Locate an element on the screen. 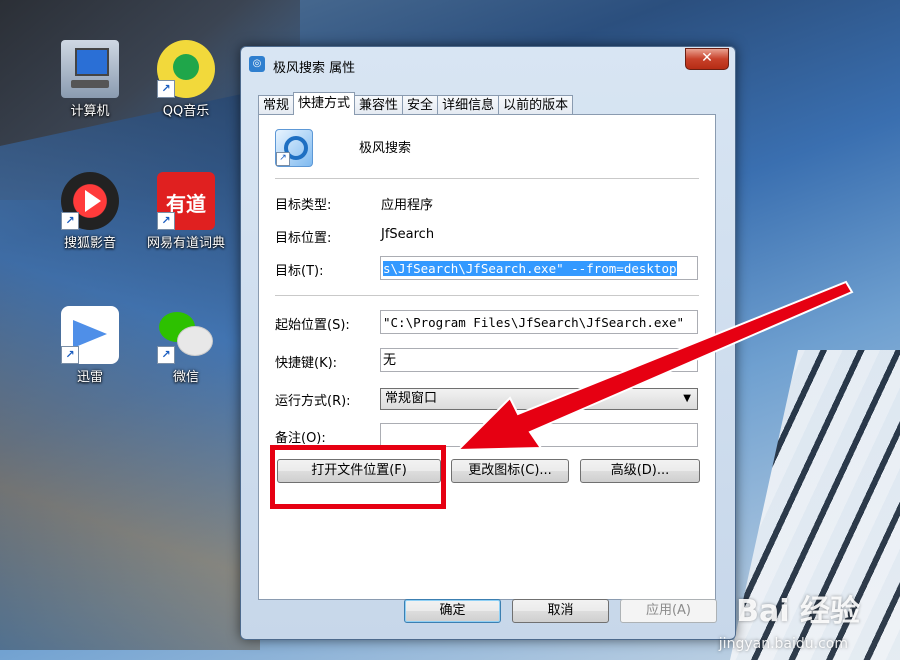  desktop-icon-label: 迅雷 is located at coordinates (89, 377).